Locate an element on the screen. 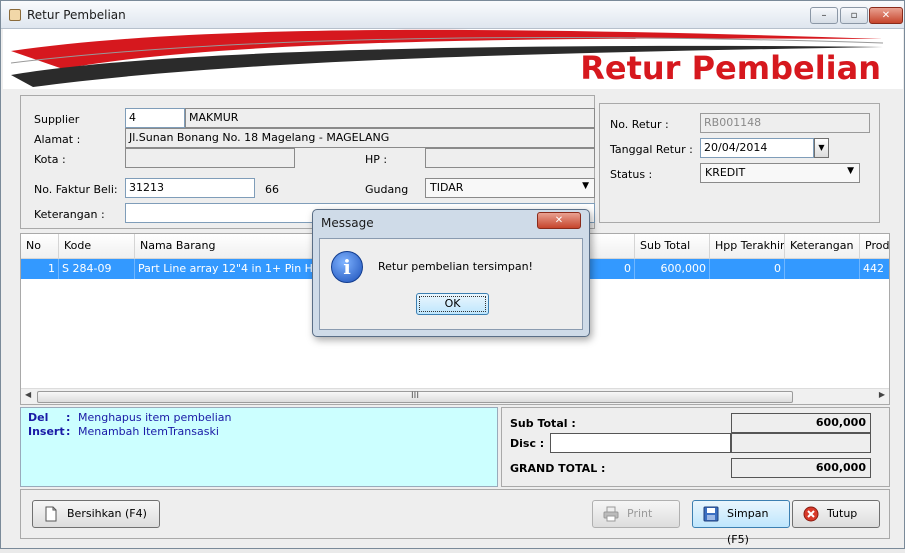 The height and width of the screenshot is (553, 905). col-hpp-terakhir: Hpp Terakhir is located at coordinates (747, 246).